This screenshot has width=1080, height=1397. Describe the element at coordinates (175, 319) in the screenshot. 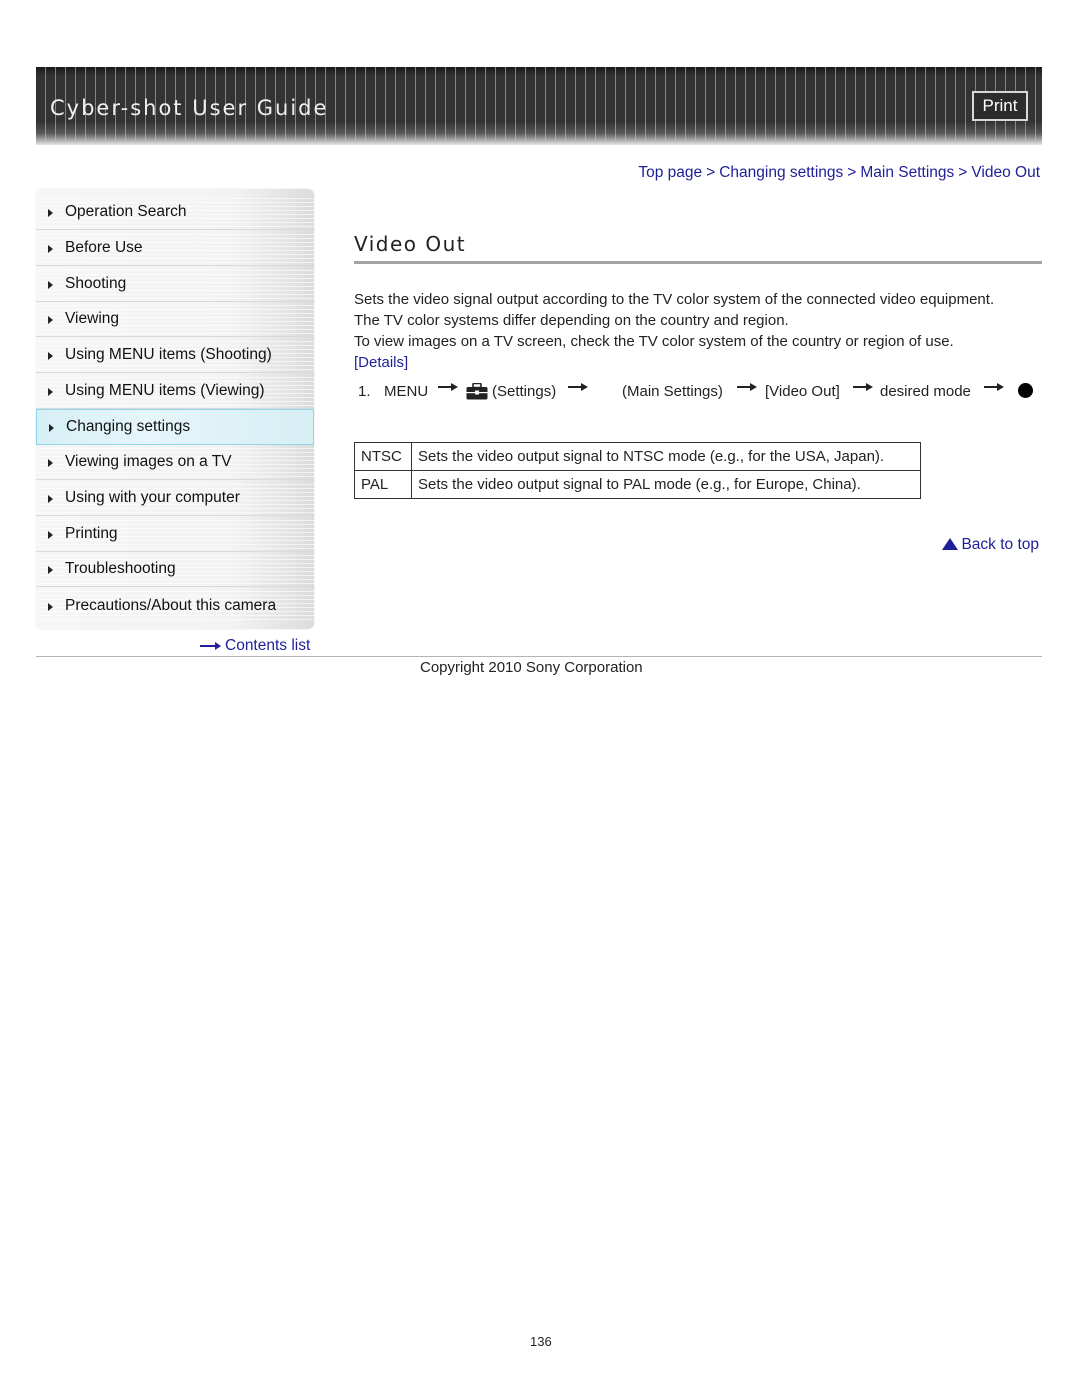

I see `sidebar-item-viewing: Viewing` at that location.